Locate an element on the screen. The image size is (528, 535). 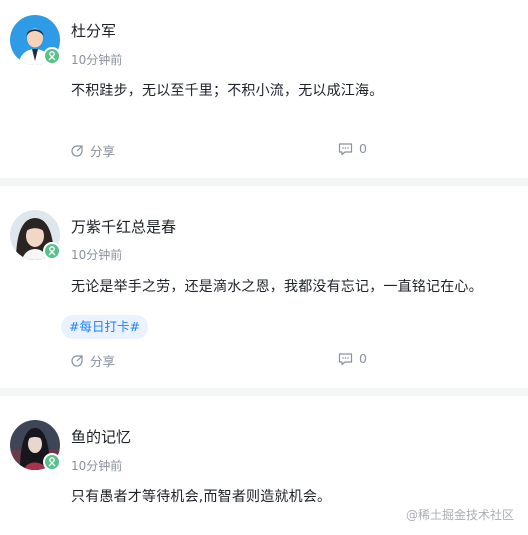
username: 鱼的记忆 is located at coordinates (101, 436).